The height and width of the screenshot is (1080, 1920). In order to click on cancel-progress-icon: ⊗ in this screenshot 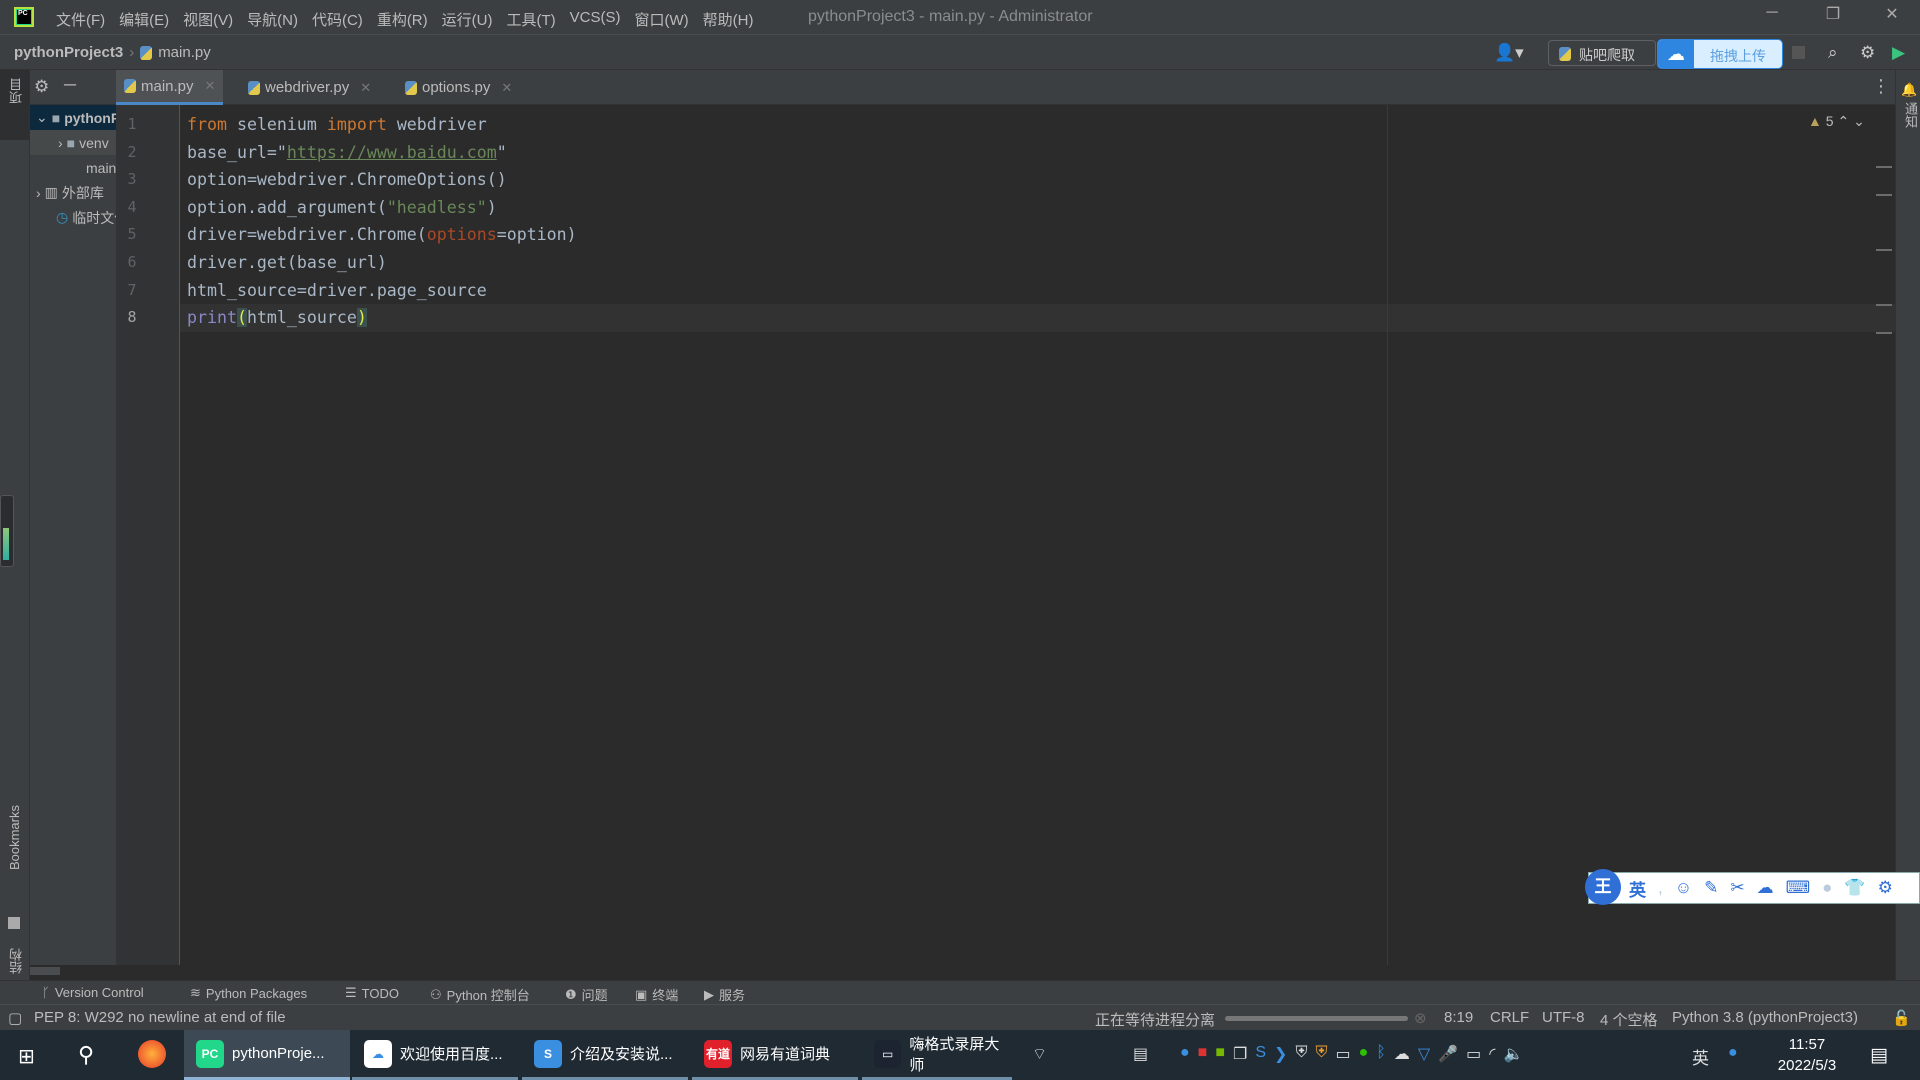, I will do `click(1420, 1018)`.